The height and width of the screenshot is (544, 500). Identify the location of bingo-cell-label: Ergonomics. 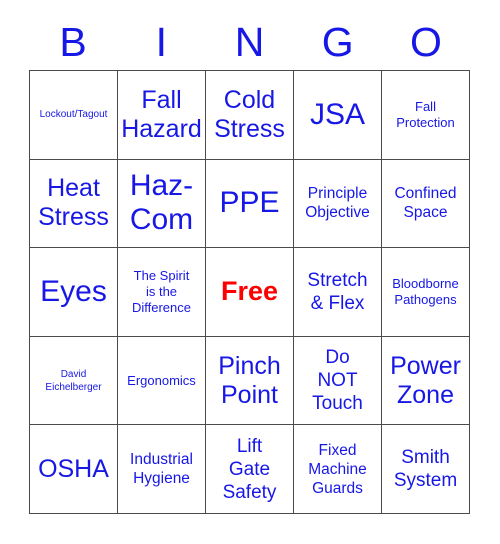
(161, 380).